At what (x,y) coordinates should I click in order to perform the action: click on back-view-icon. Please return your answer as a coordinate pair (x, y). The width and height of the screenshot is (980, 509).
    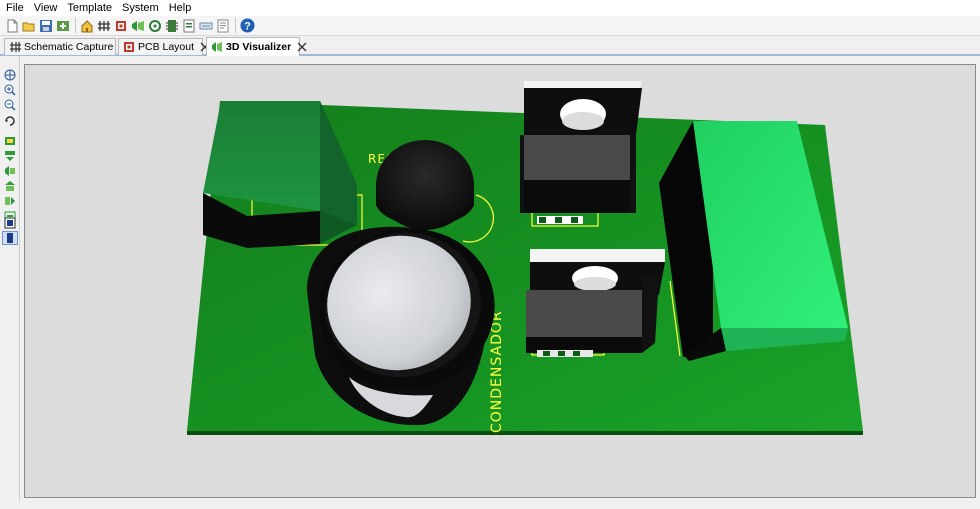
    Looking at the image, I should click on (10, 186).